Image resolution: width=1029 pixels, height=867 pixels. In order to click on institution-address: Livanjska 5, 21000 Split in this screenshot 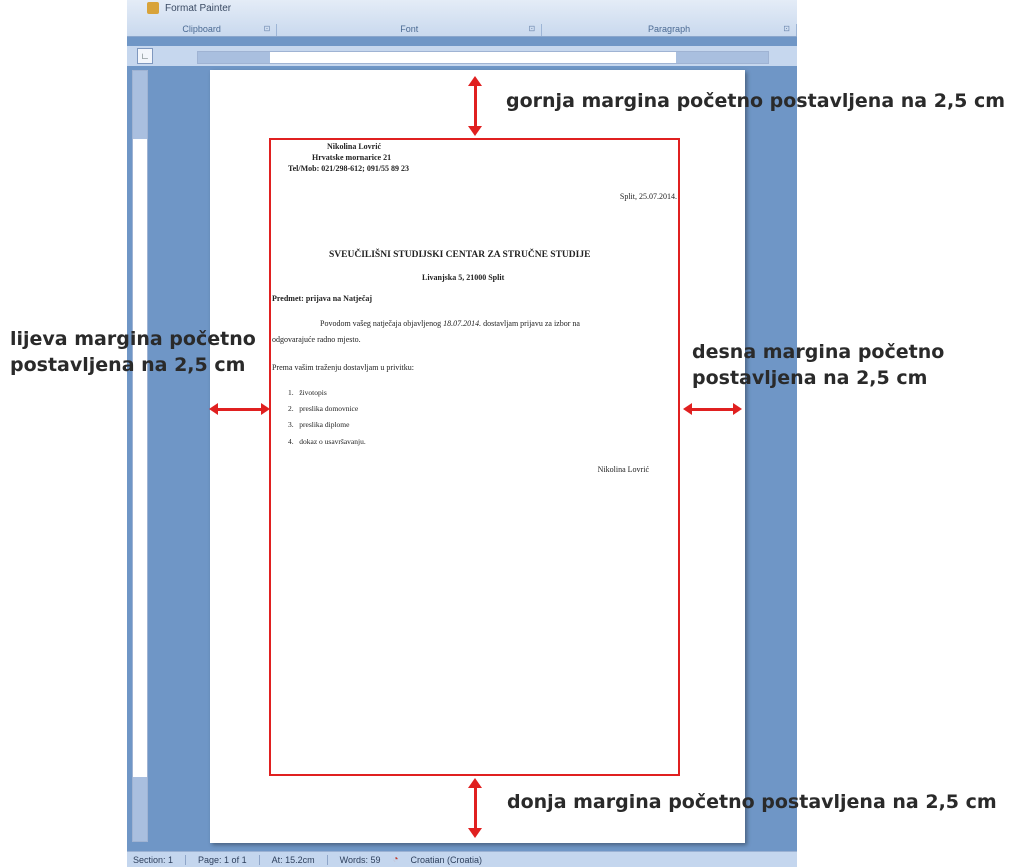, I will do `click(463, 277)`.